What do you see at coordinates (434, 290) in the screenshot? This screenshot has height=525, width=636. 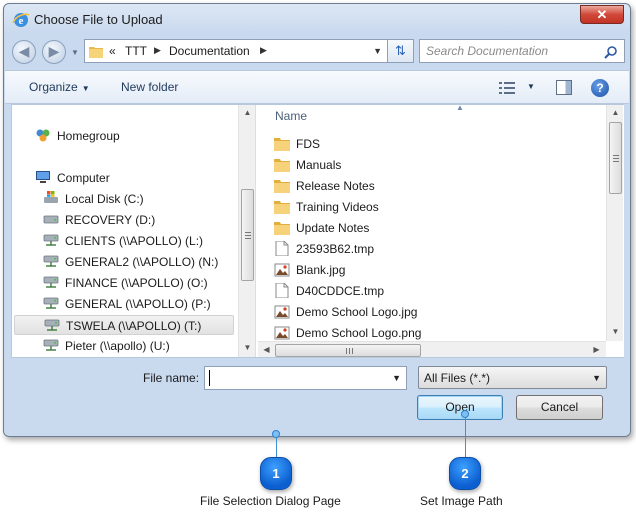 I see `file-list-item: D40CDDCE.tmp` at bounding box center [434, 290].